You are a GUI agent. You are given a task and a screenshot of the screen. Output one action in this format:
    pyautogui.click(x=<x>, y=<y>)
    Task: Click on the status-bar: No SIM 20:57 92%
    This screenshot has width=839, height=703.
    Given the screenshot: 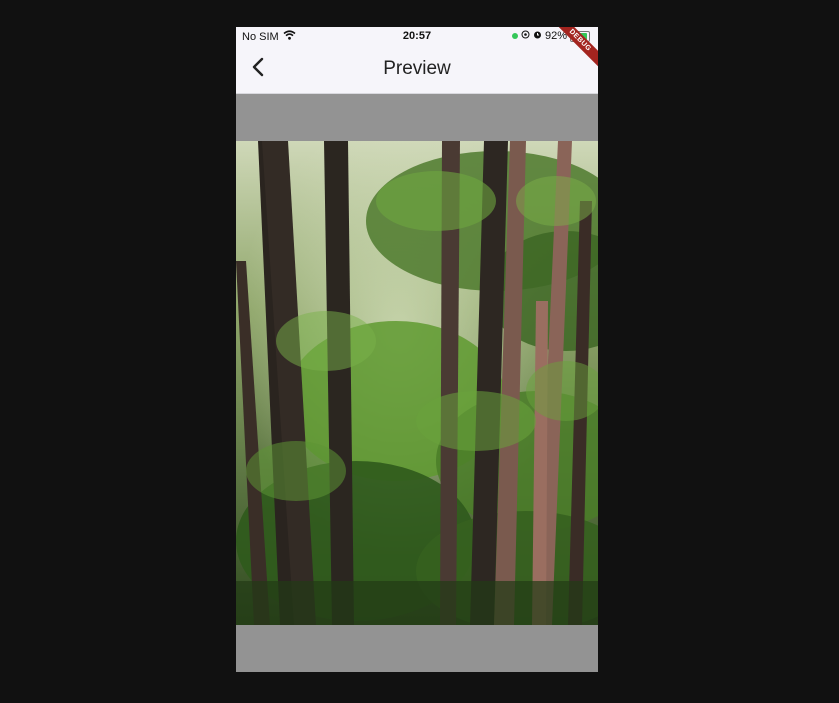 What is the action you would take?
    pyautogui.click(x=417, y=36)
    